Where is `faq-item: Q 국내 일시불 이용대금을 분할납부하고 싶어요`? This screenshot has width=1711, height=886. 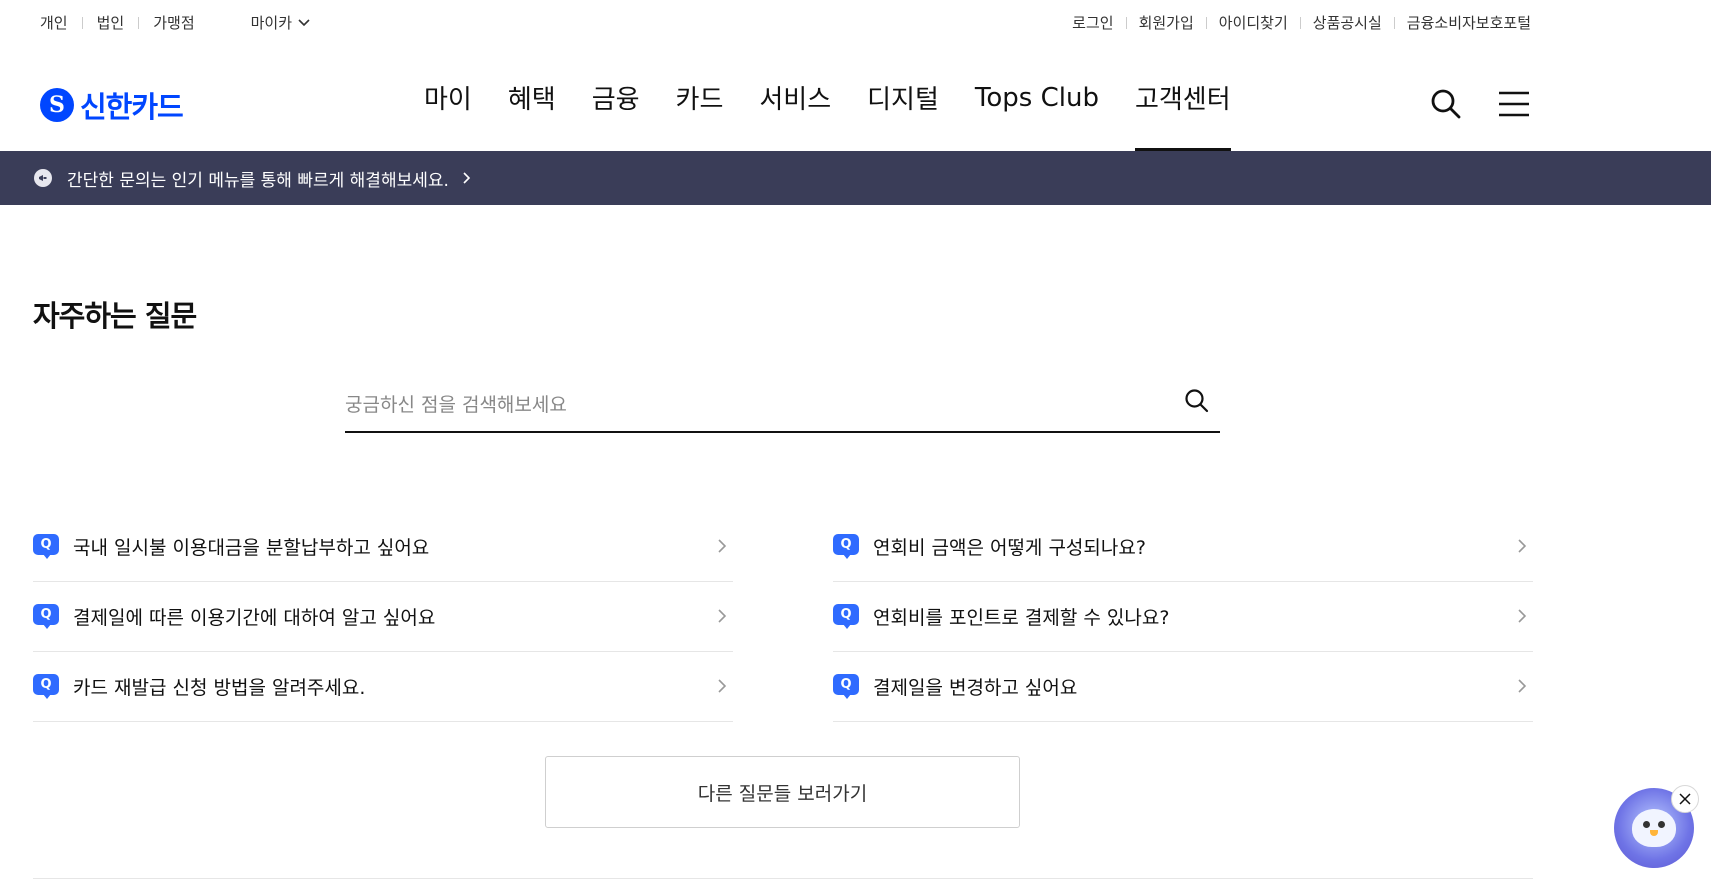 faq-item: Q 국내 일시불 이용대금을 분할납부하고 싶어요 is located at coordinates (383, 547).